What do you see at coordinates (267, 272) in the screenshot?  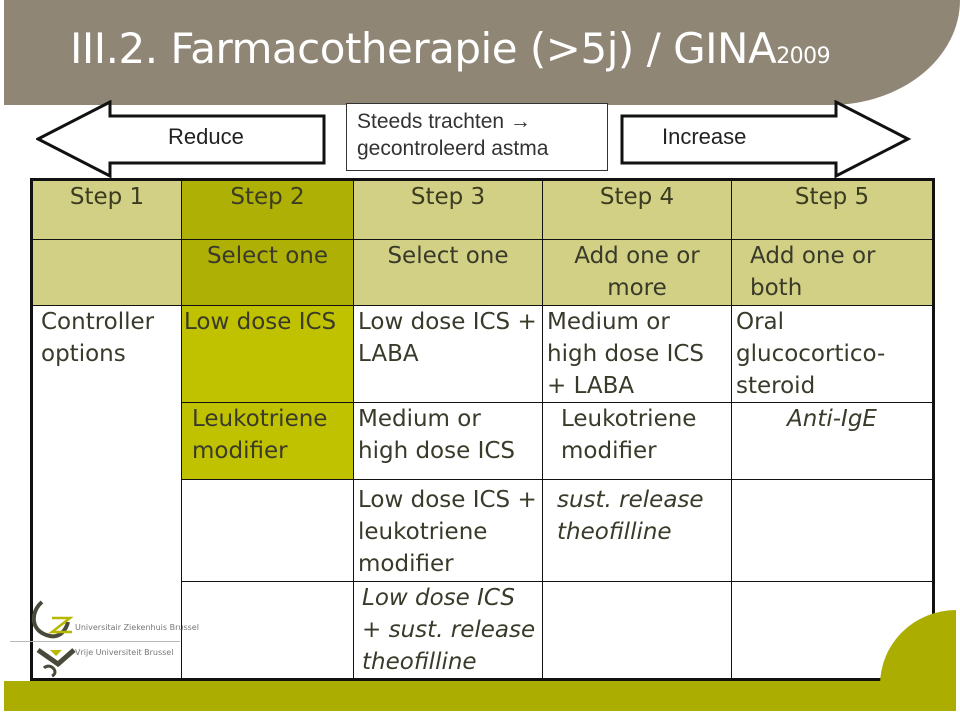 I see `step-2-selection: Select one` at bounding box center [267, 272].